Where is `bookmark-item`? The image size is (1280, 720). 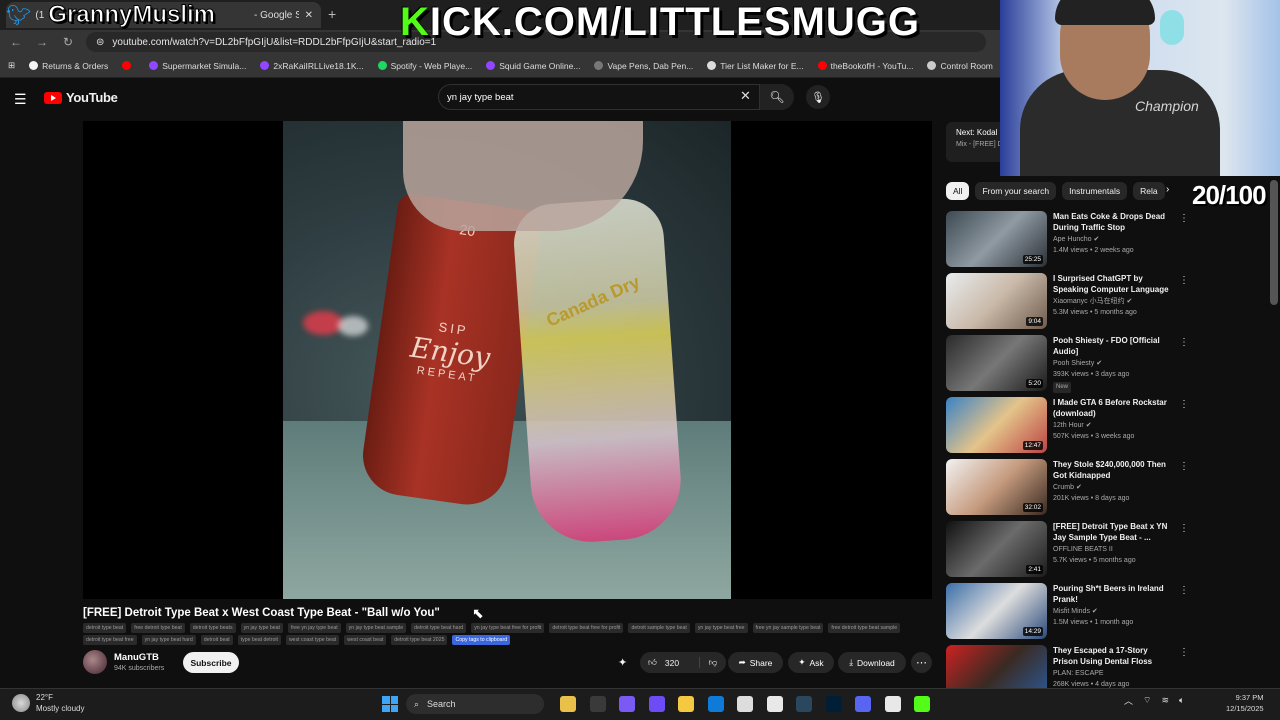
bookmark-item is located at coordinates (128, 65).